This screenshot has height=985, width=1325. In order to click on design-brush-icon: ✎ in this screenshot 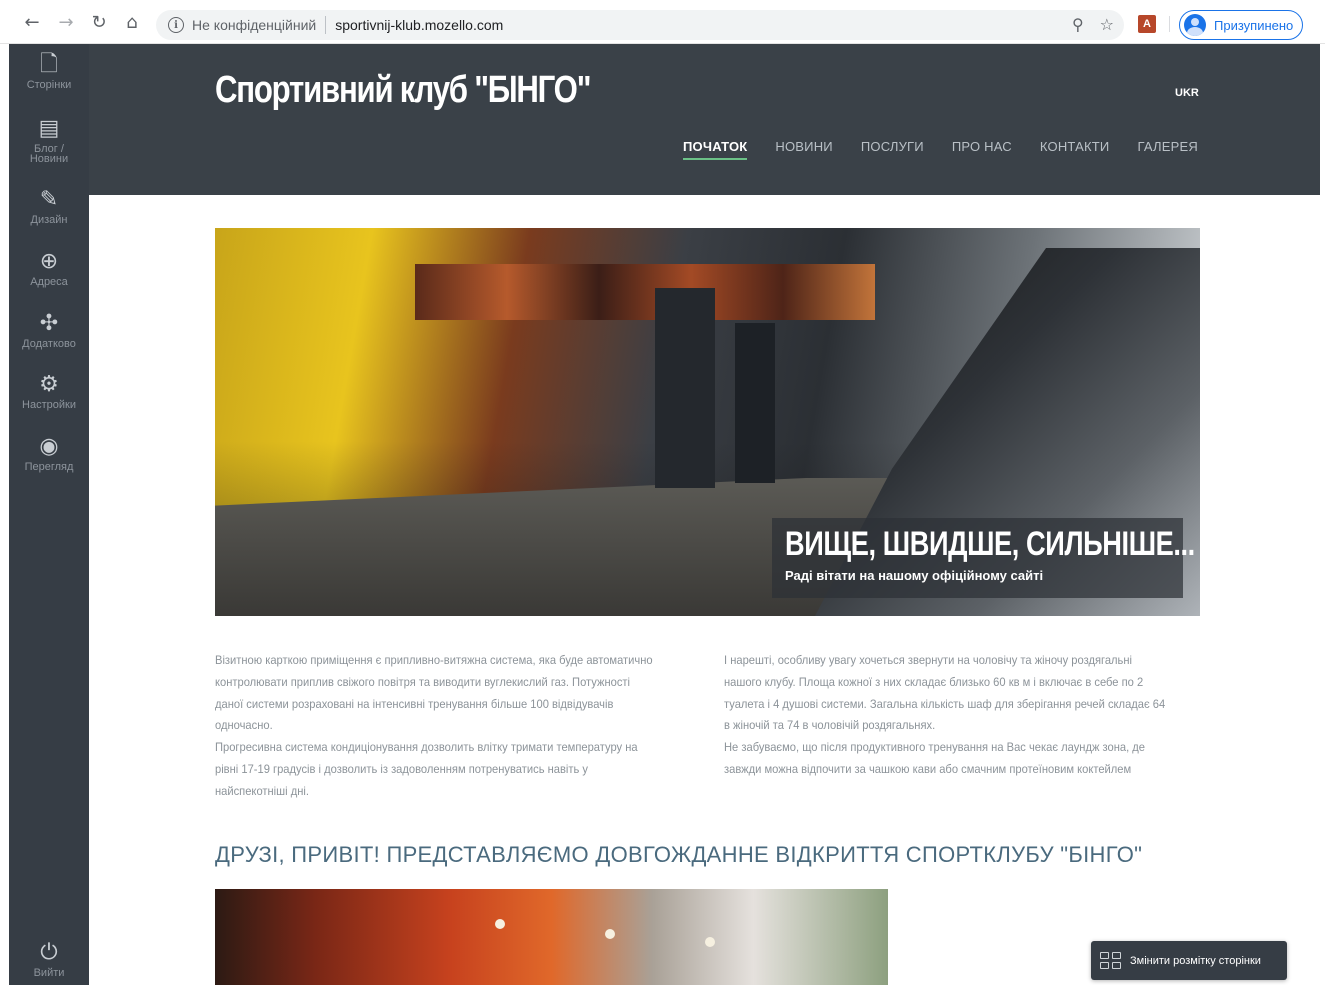, I will do `click(49, 199)`.